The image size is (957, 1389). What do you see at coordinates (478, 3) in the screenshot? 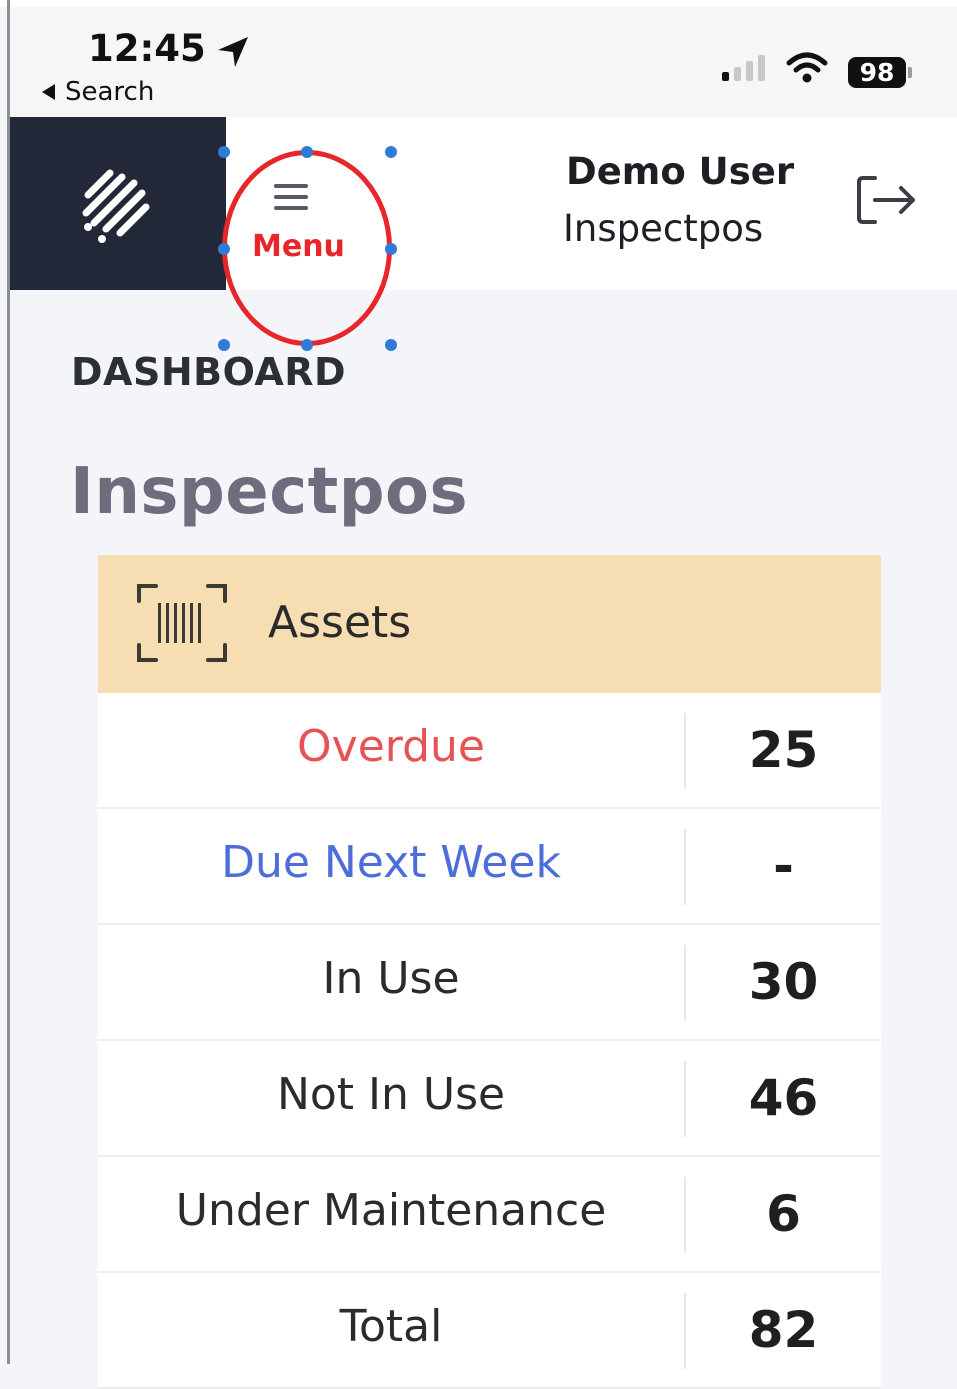
I see `top-cut-strip` at bounding box center [478, 3].